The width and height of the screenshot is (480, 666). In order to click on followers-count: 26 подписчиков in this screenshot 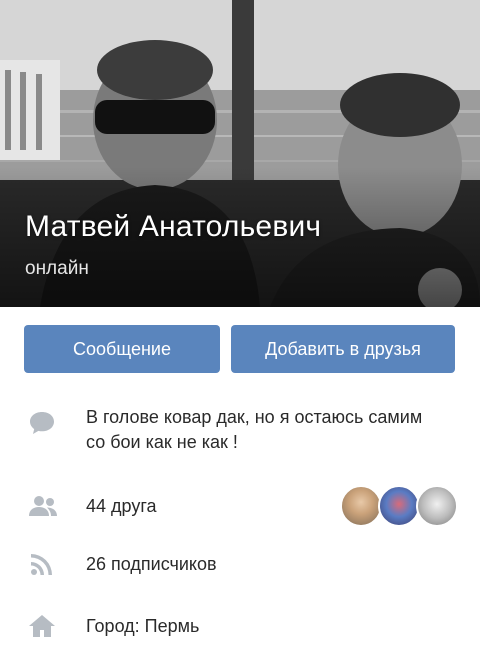, I will do `click(151, 564)`.